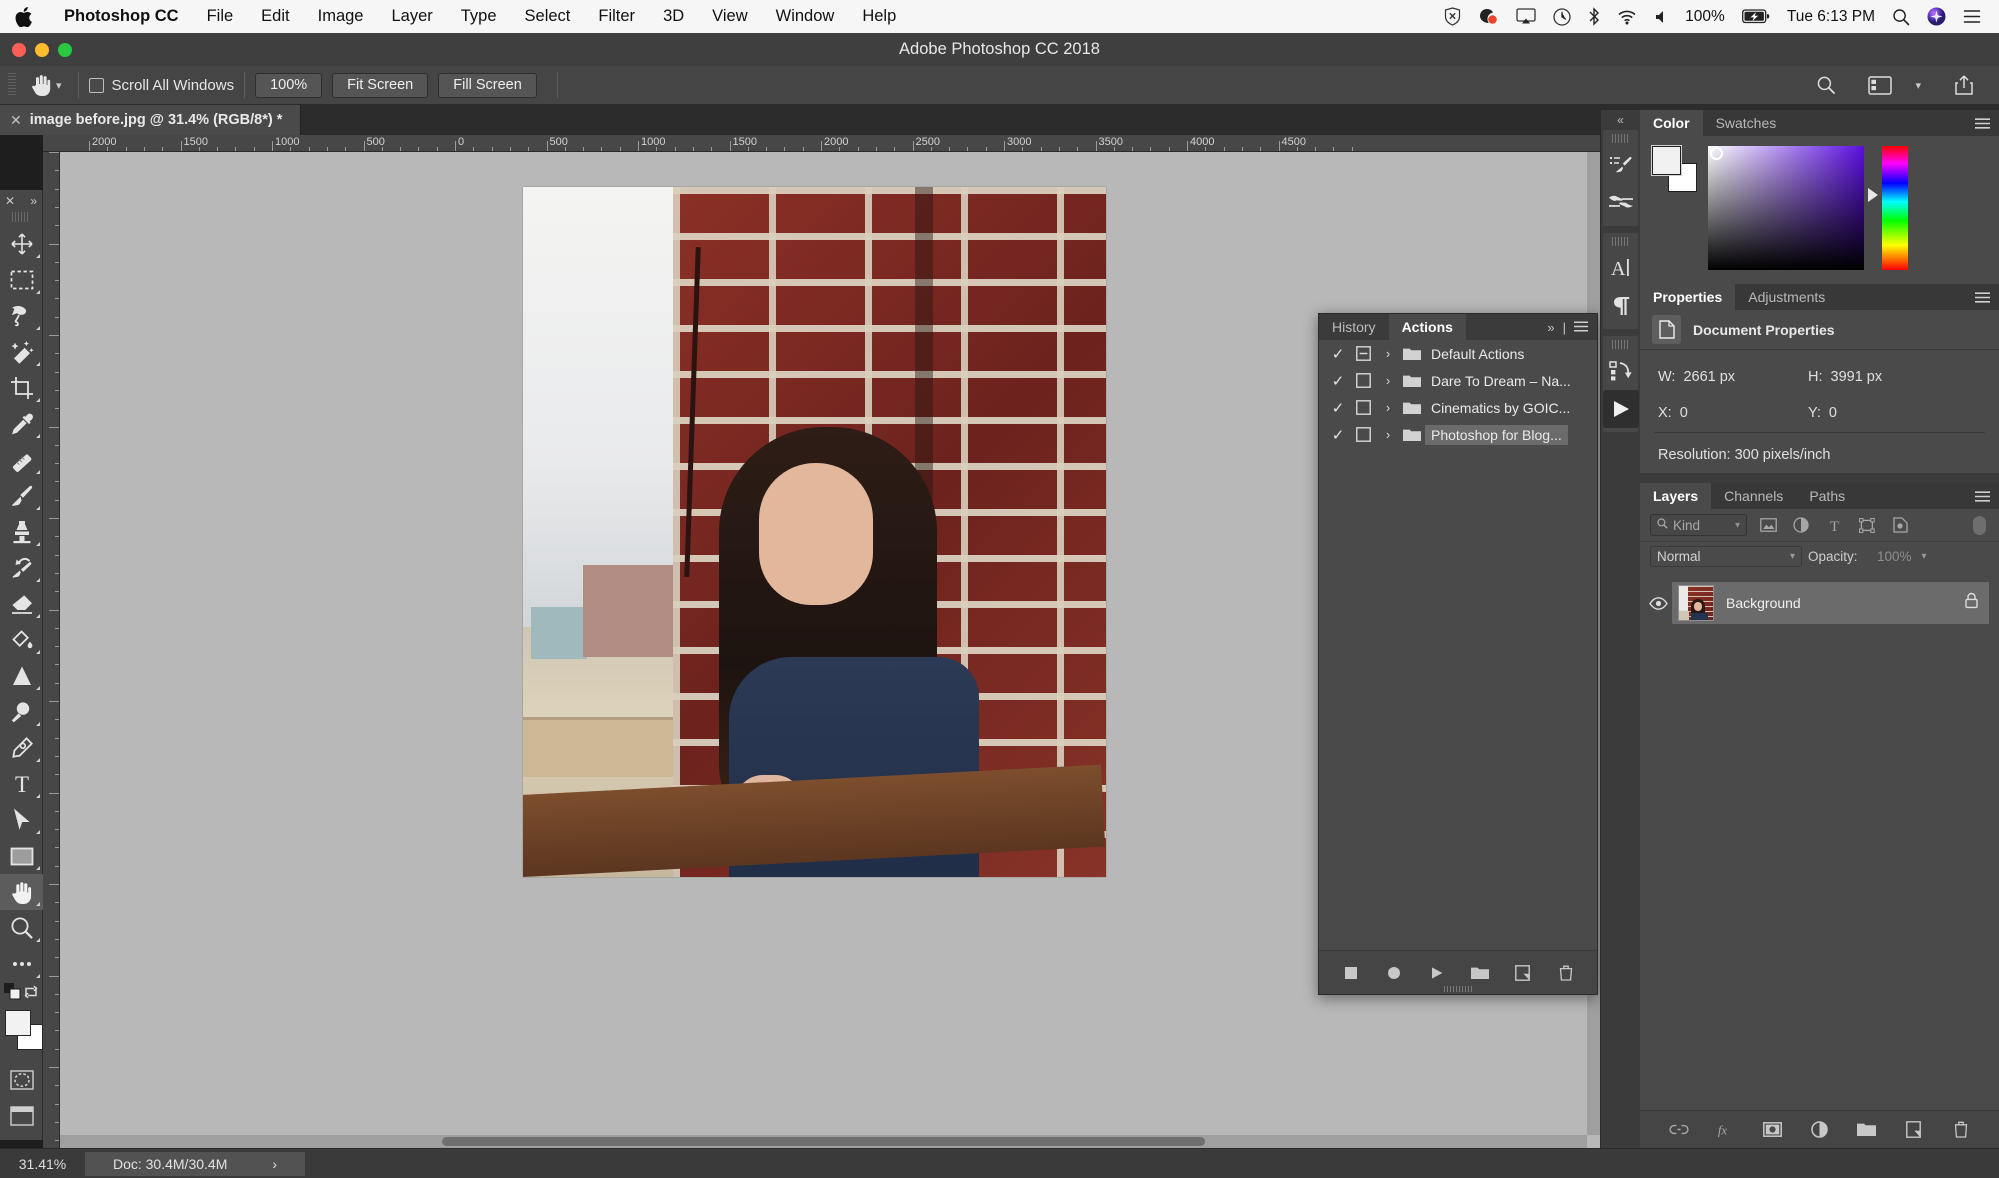 The height and width of the screenshot is (1178, 1999). Describe the element at coordinates (1698, 525) in the screenshot. I see `filter-kind-select: Kind ▾` at that location.